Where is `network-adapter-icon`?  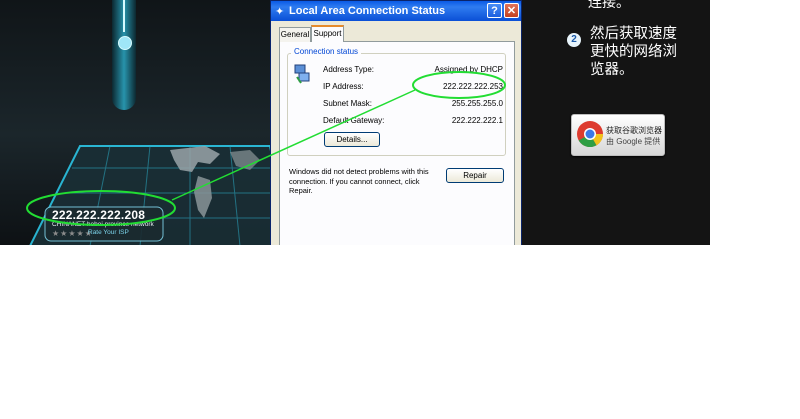
network-adapter-icon is located at coordinates (302, 74).